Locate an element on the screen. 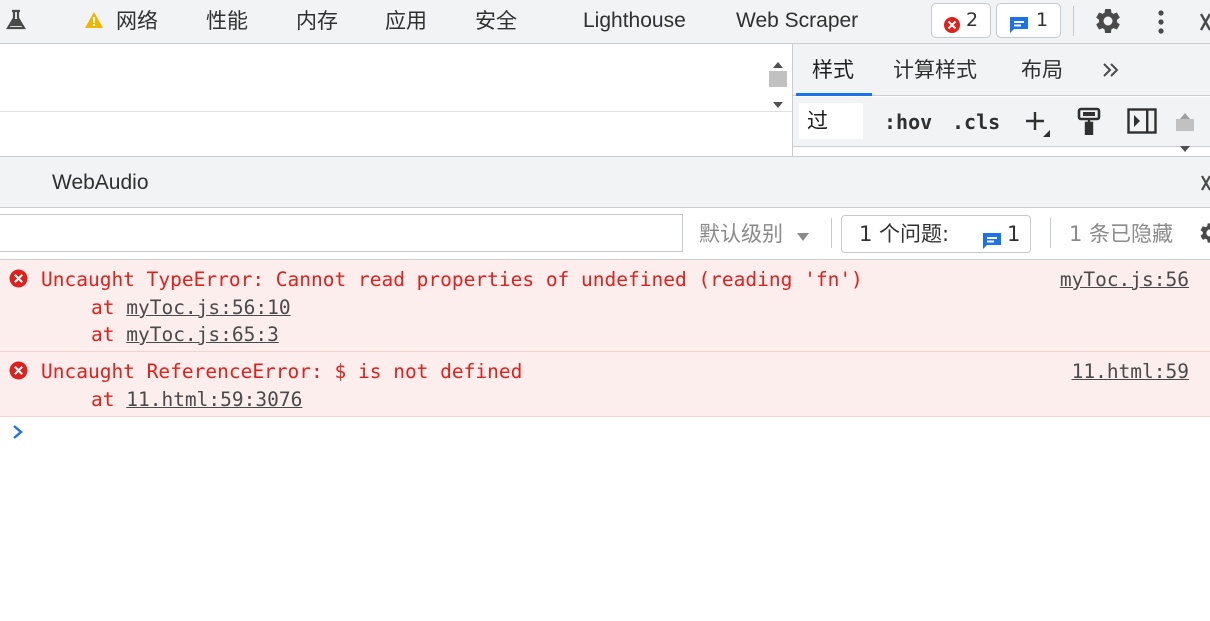  console-prompt-chevron-icon is located at coordinates (18, 434).